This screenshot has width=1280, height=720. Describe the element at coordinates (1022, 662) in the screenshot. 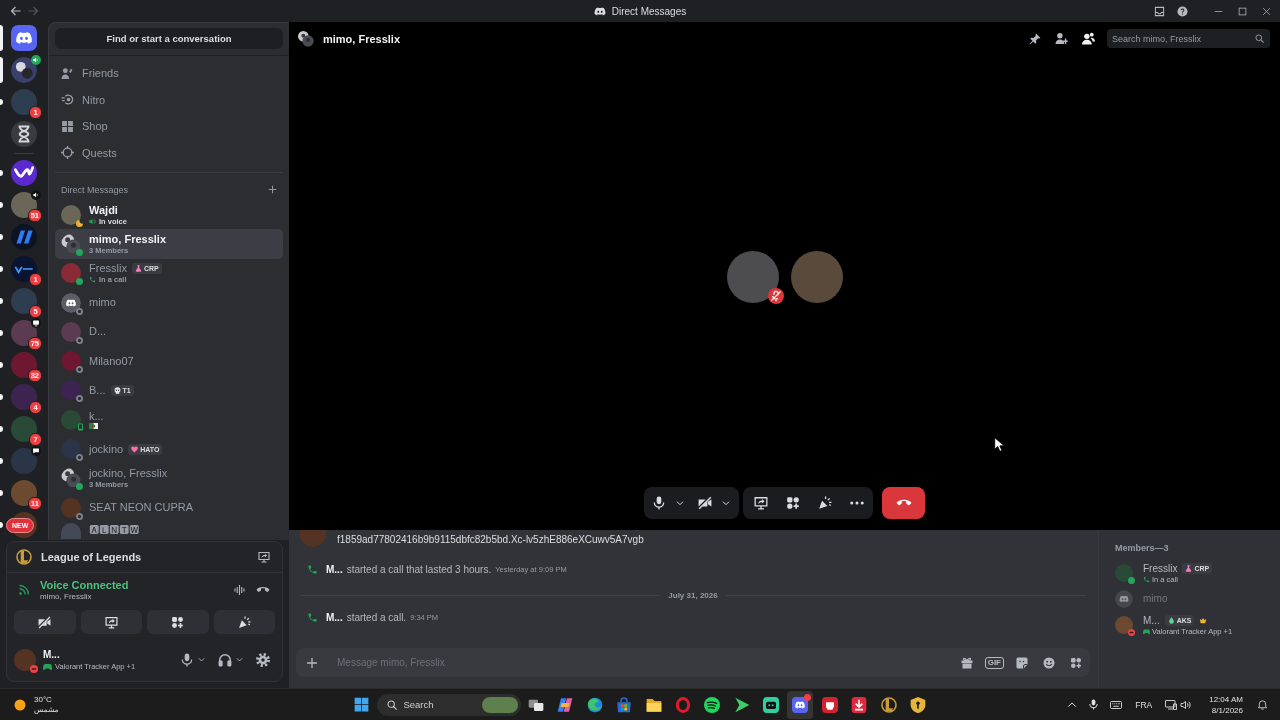

I see `sticker-icon` at that location.